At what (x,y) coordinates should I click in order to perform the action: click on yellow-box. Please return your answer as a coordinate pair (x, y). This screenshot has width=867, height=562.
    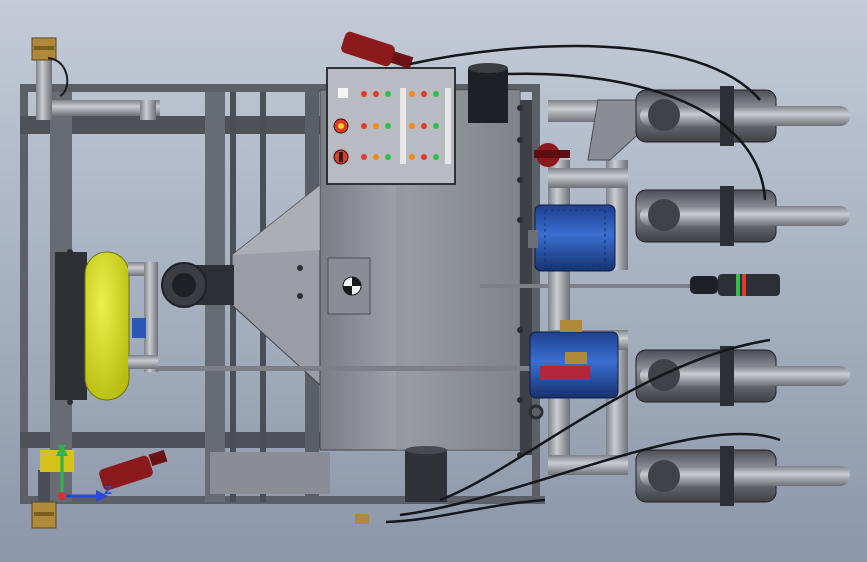
    Looking at the image, I should click on (57, 461).